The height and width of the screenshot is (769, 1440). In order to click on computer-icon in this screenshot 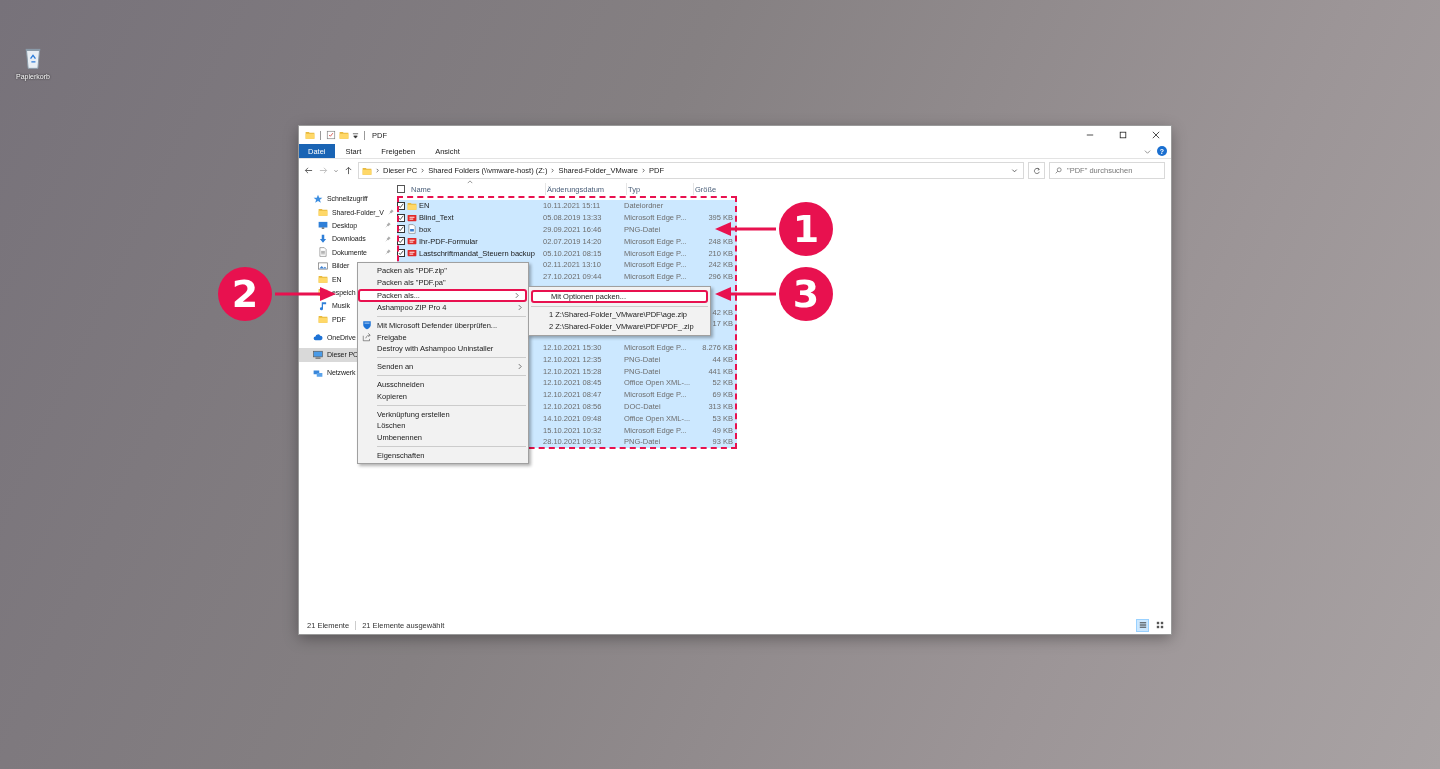, I will do `click(318, 355)`.